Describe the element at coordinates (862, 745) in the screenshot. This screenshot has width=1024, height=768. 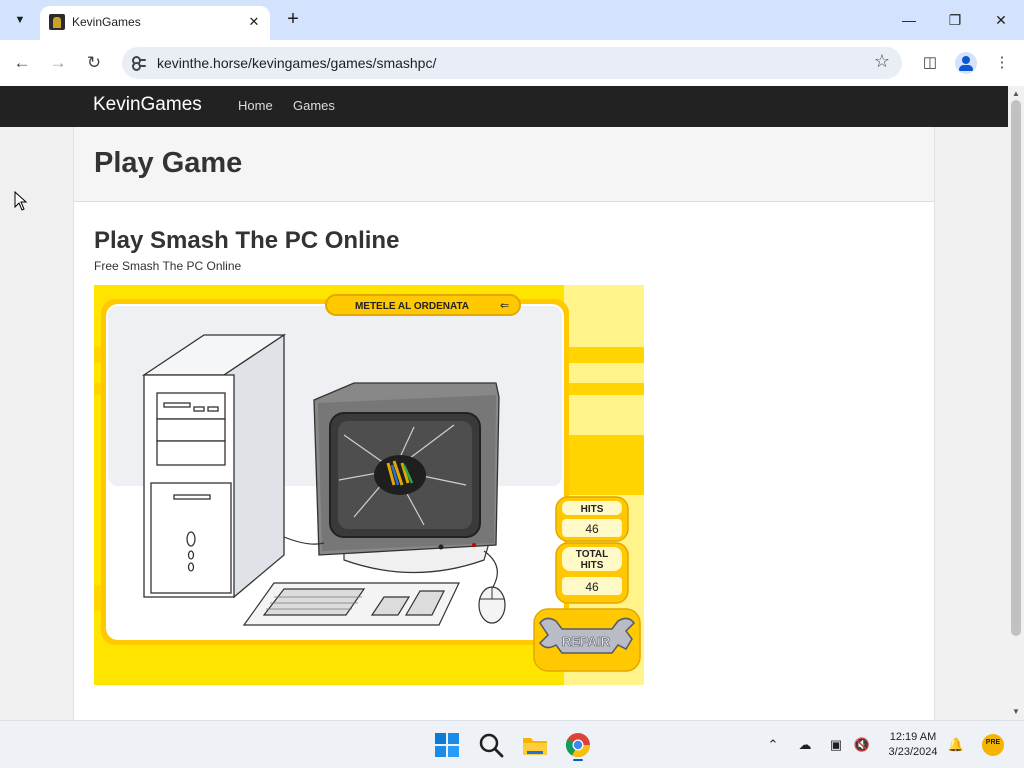
I see `volume-muted-icon: 🔇` at that location.